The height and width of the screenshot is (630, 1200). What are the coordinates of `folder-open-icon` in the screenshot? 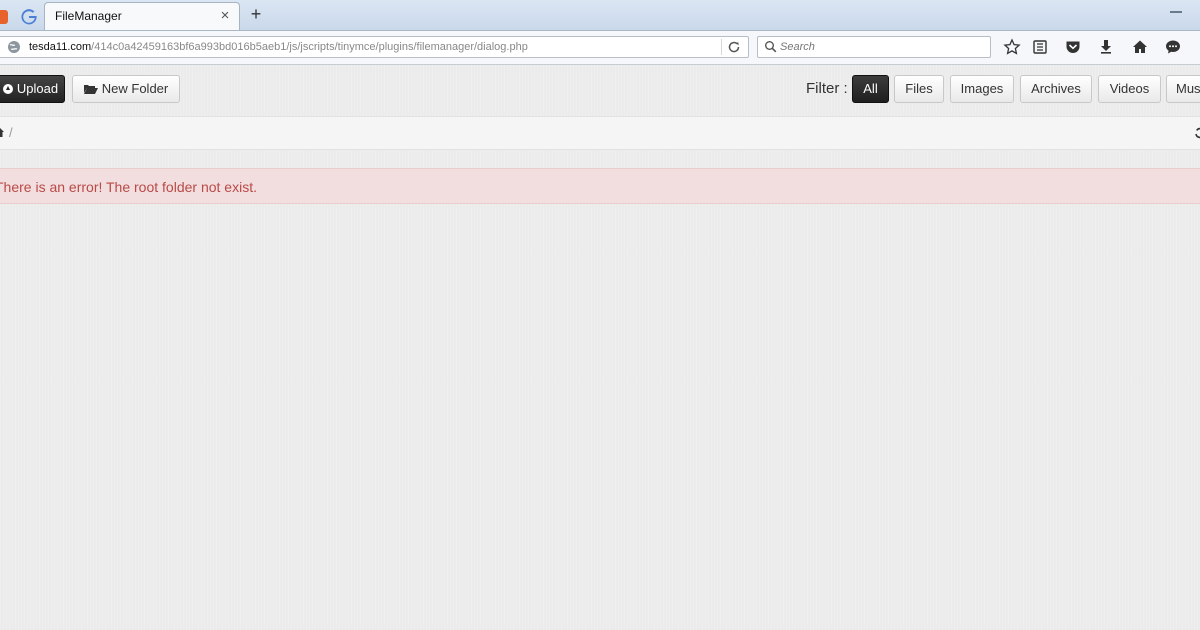 It's located at (90, 89).